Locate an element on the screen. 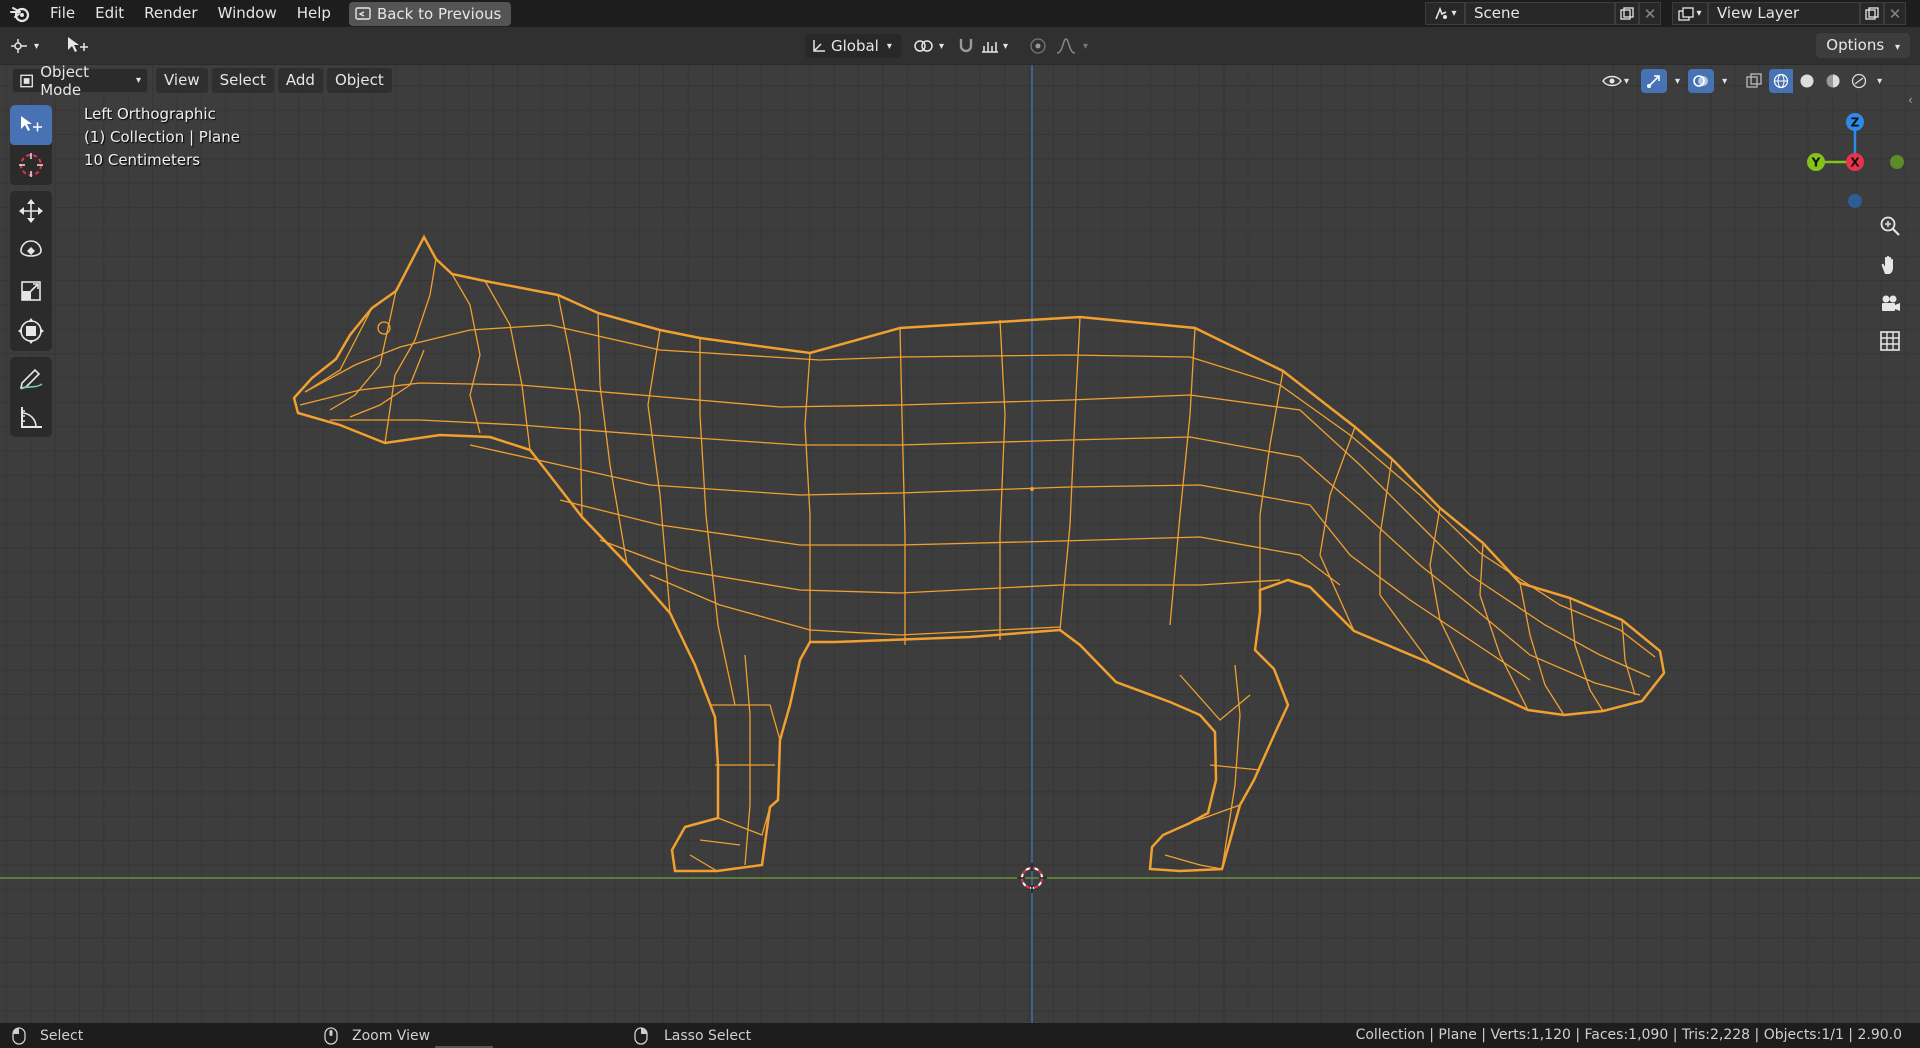 The image size is (1920, 1048). annotate-tool is located at coordinates (31, 377).